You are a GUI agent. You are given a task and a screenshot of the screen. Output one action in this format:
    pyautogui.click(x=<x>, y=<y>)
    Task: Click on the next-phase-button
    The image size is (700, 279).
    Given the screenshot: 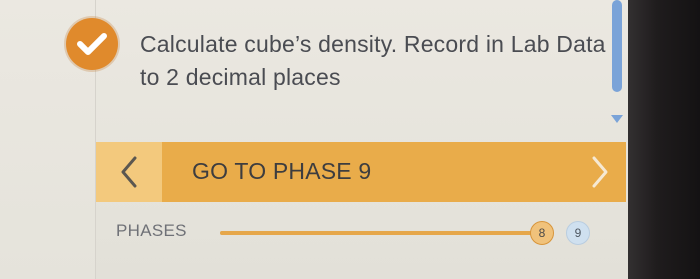 What is the action you would take?
    pyautogui.click(x=600, y=172)
    